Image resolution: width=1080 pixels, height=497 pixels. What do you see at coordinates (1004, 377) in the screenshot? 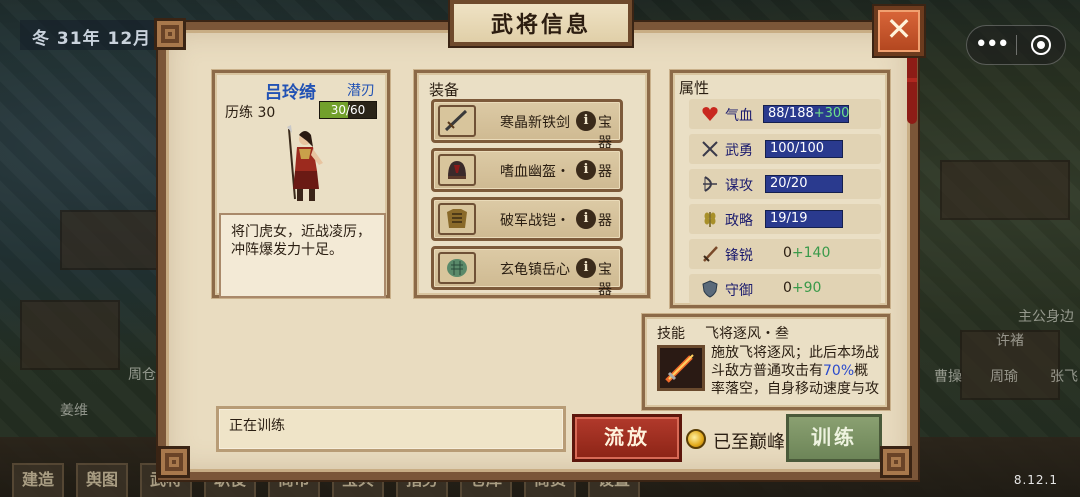
I see `map-label: 周瑜` at bounding box center [1004, 377].